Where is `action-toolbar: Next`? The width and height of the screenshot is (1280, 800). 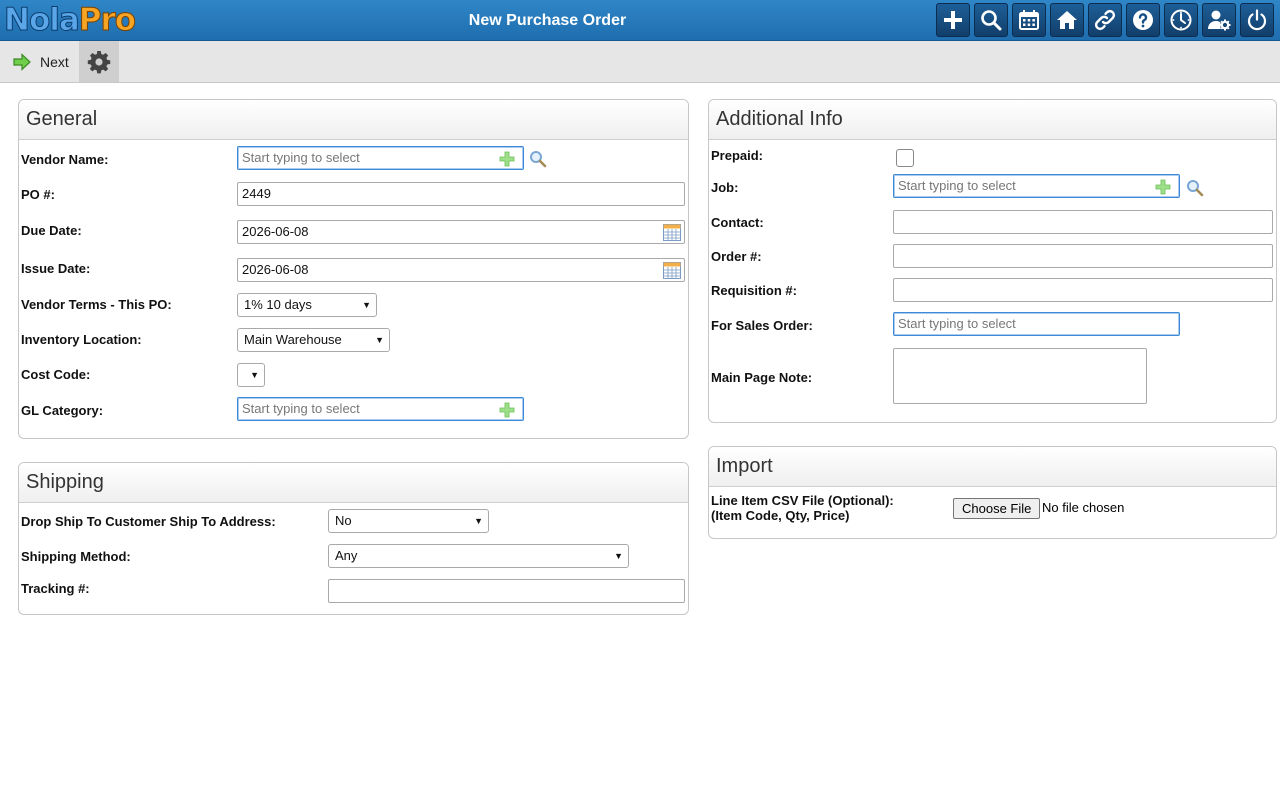
action-toolbar: Next is located at coordinates (640, 62).